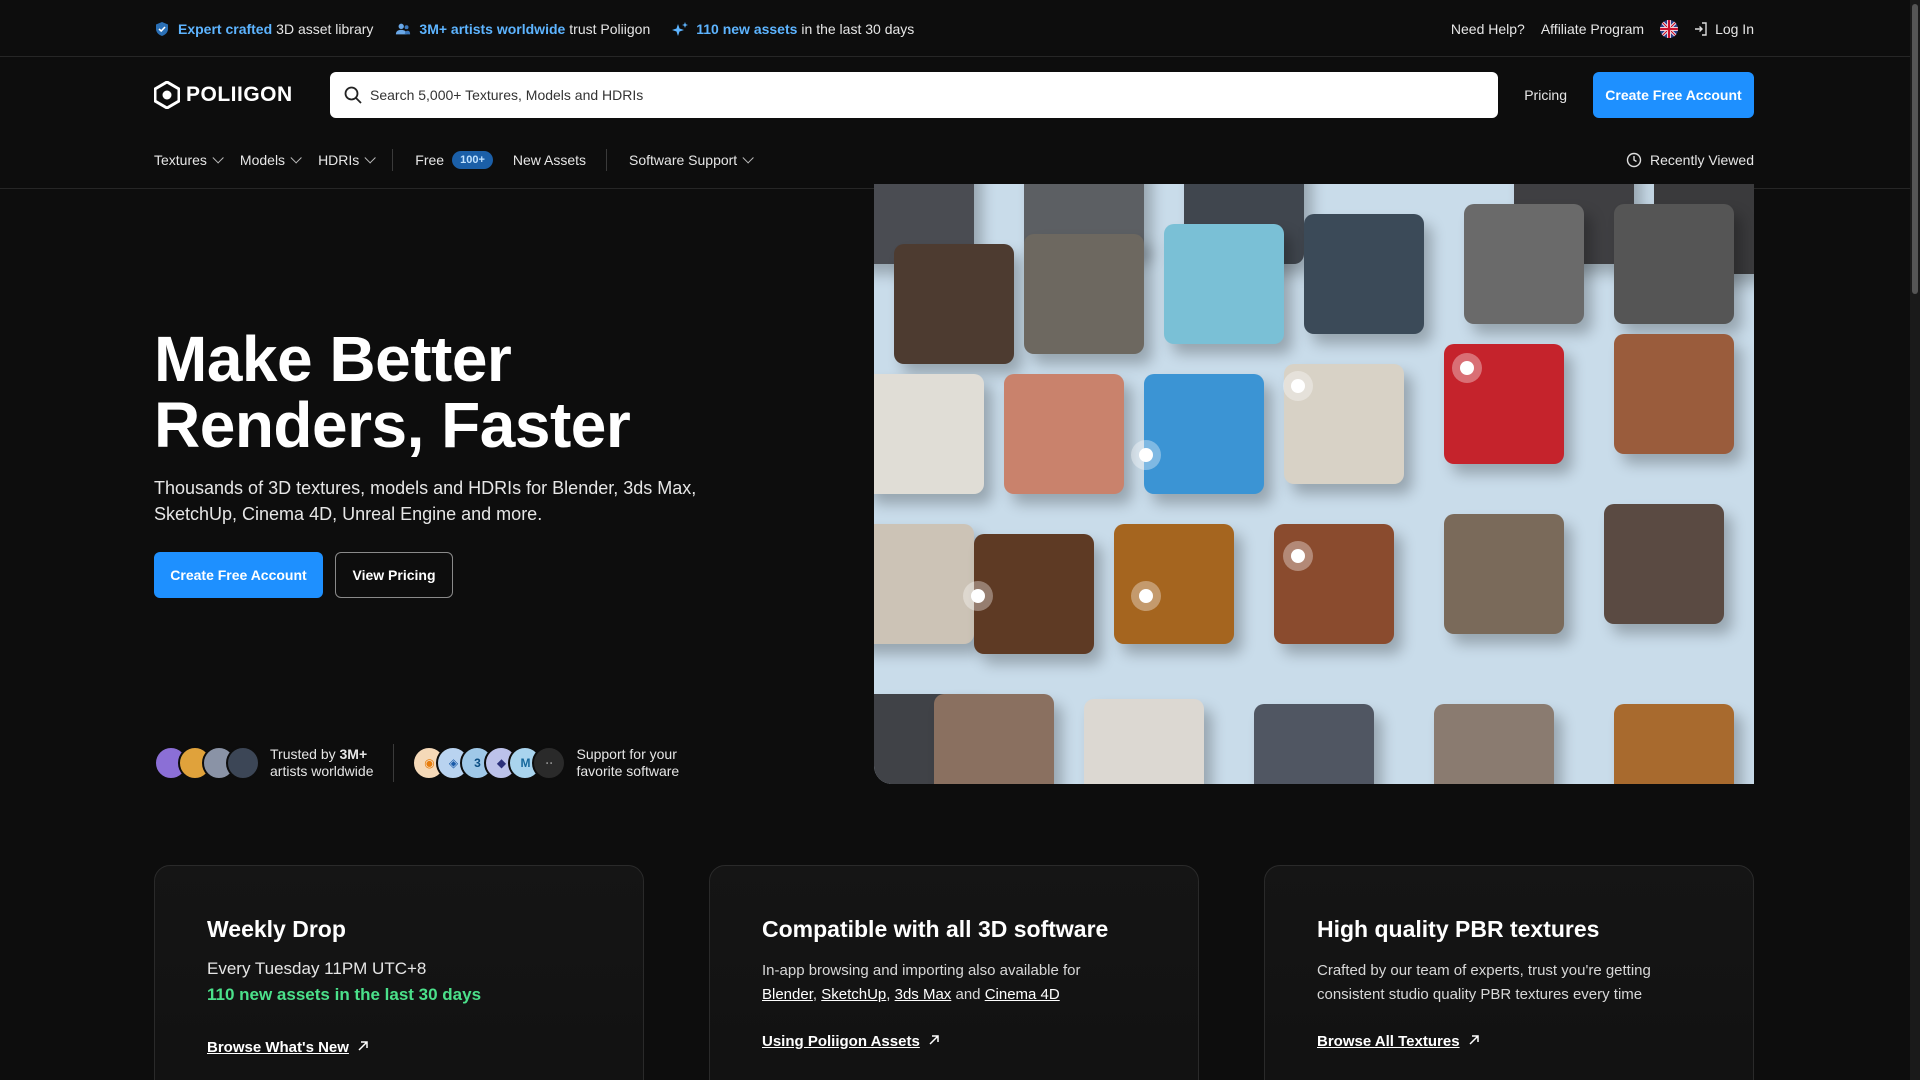  Describe the element at coordinates (403, 29) in the screenshot. I see `users-icon` at that location.